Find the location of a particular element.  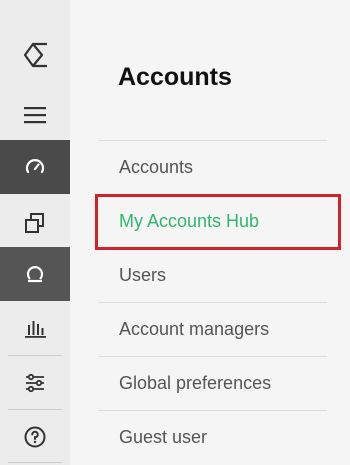

menu-item-accounts: Accounts is located at coordinates (212, 167).